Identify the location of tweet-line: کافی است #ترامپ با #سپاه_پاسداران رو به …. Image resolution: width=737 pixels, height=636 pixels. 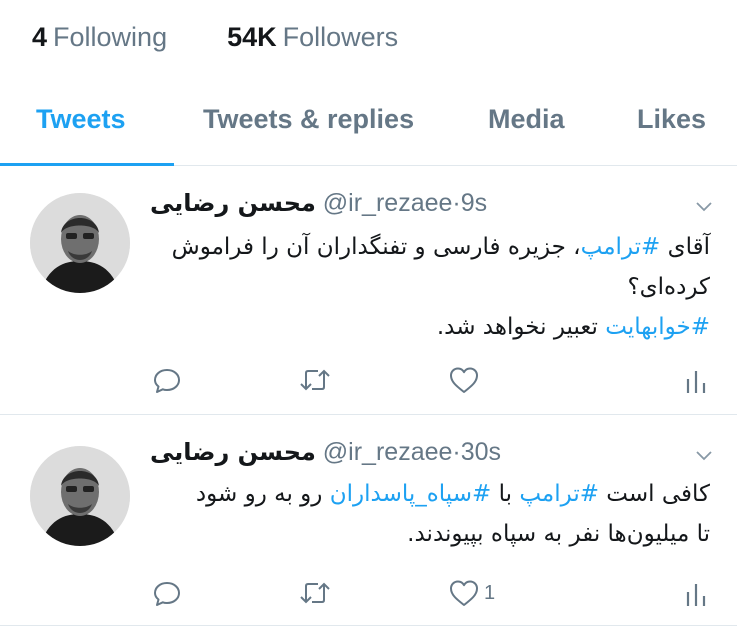
(430, 494).